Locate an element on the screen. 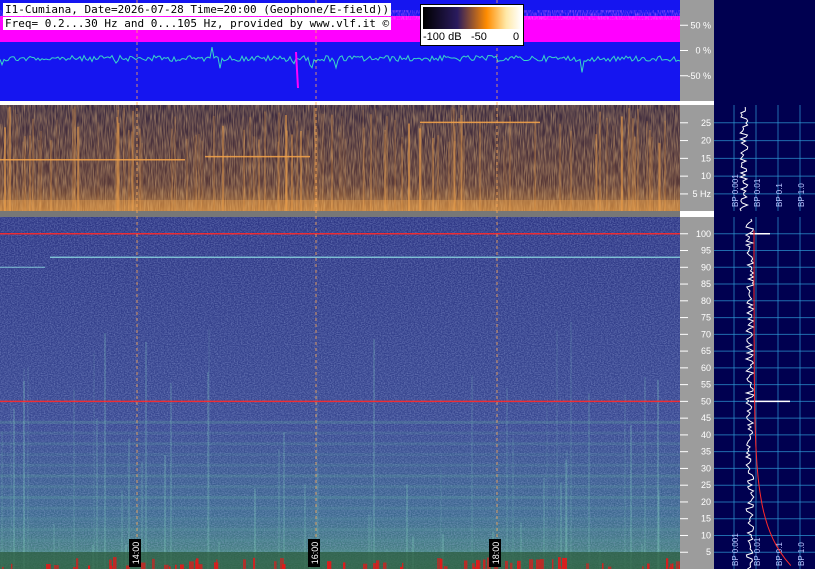 The width and height of the screenshot is (815, 573). side-label-high-3: BP 1.0 is located at coordinates (801, 554).